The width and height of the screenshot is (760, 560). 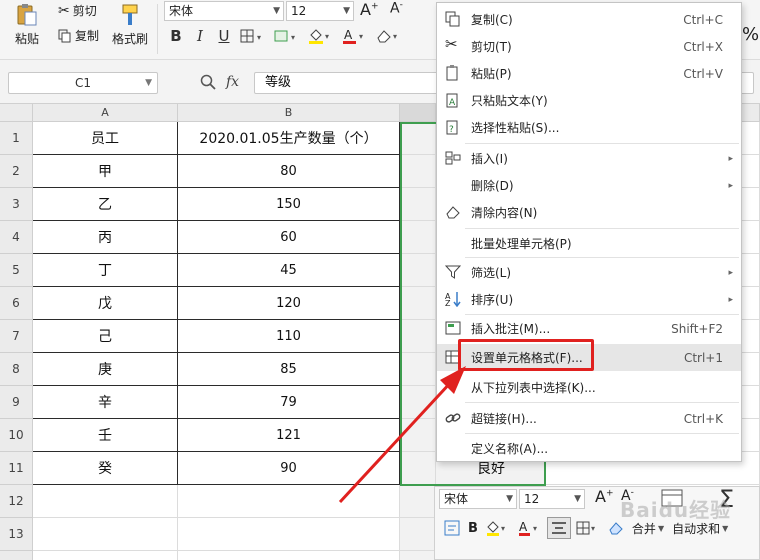 I want to click on table-cell: 辛, so click(x=105, y=402).